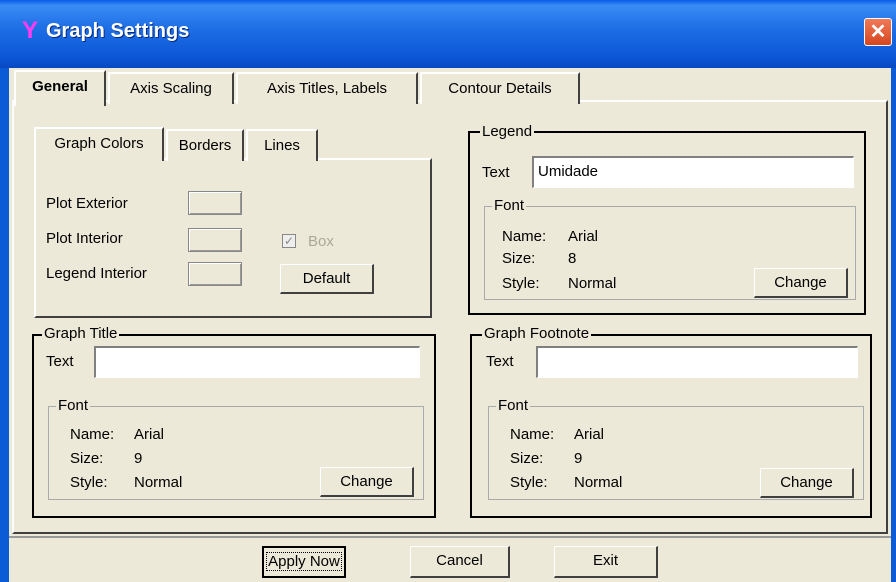 Image resolution: width=896 pixels, height=582 pixels. I want to click on graph-title-font-name-value: Arial, so click(149, 434).